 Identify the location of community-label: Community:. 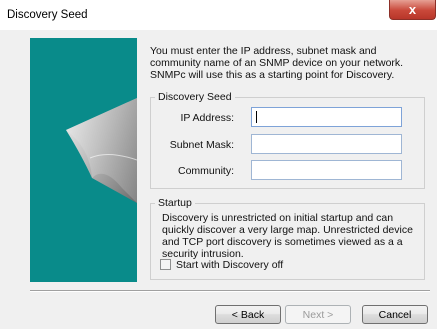
(205, 171).